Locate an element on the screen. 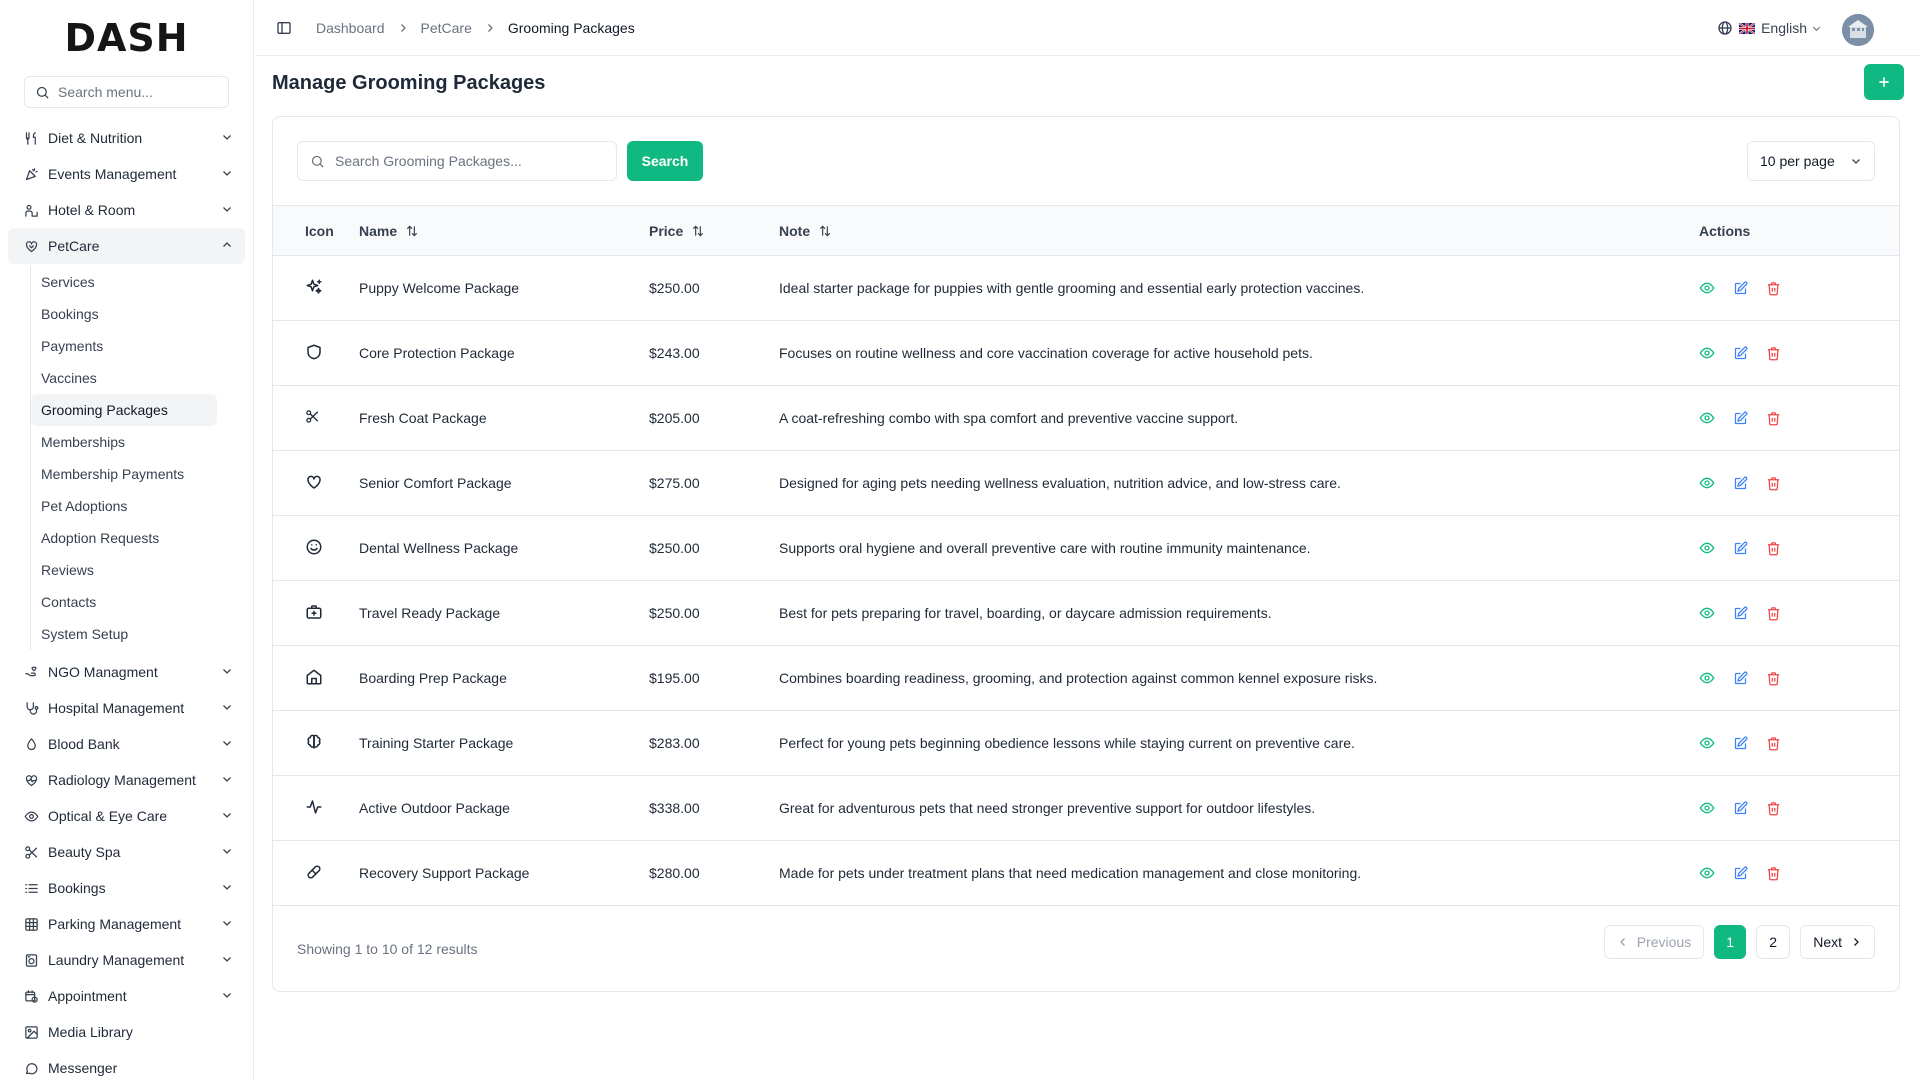 The width and height of the screenshot is (1920, 1080). plus-icon is located at coordinates (1884, 82).